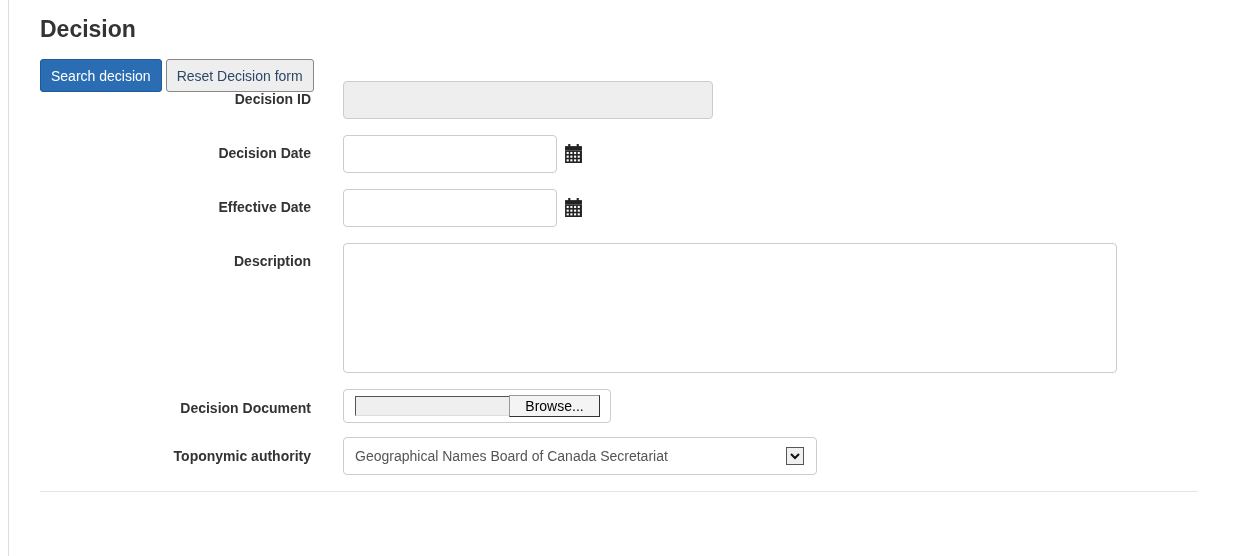 This screenshot has height=556, width=1248. What do you see at coordinates (580, 456) in the screenshot?
I see `select-field: Geographical Names Board of Canada Secretariat` at bounding box center [580, 456].